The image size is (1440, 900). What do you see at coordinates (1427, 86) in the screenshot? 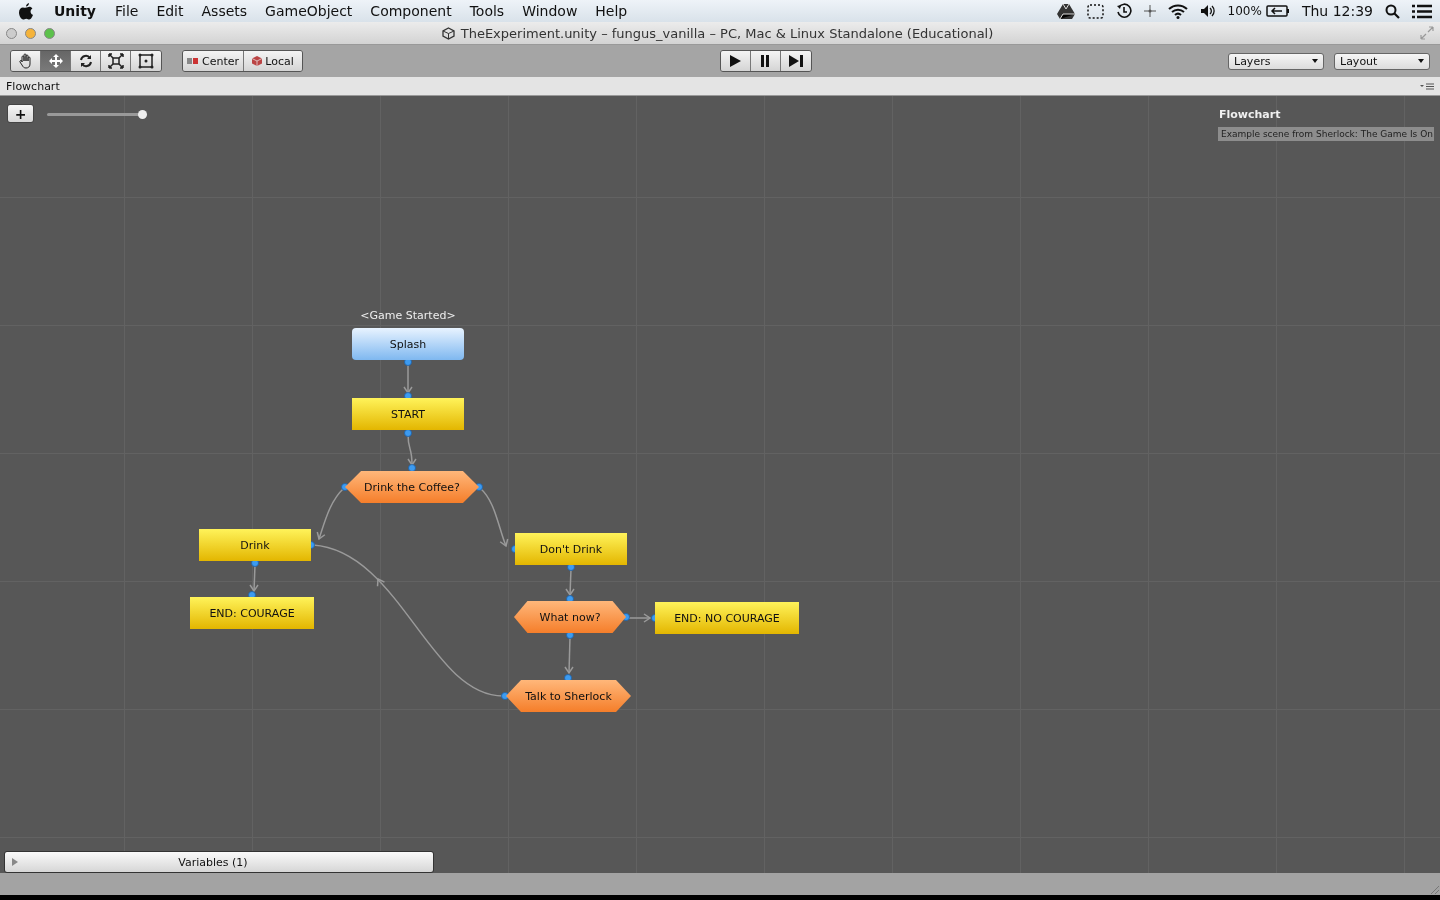
I see `panel-menu-icon` at bounding box center [1427, 86].